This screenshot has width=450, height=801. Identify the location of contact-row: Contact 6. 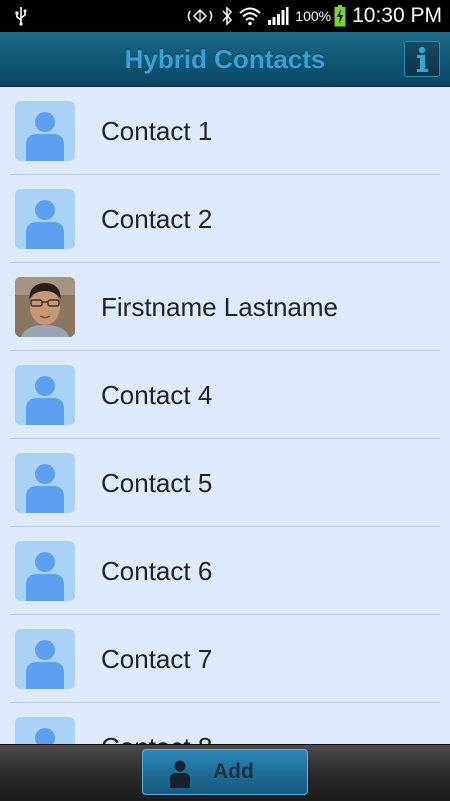
(225, 571).